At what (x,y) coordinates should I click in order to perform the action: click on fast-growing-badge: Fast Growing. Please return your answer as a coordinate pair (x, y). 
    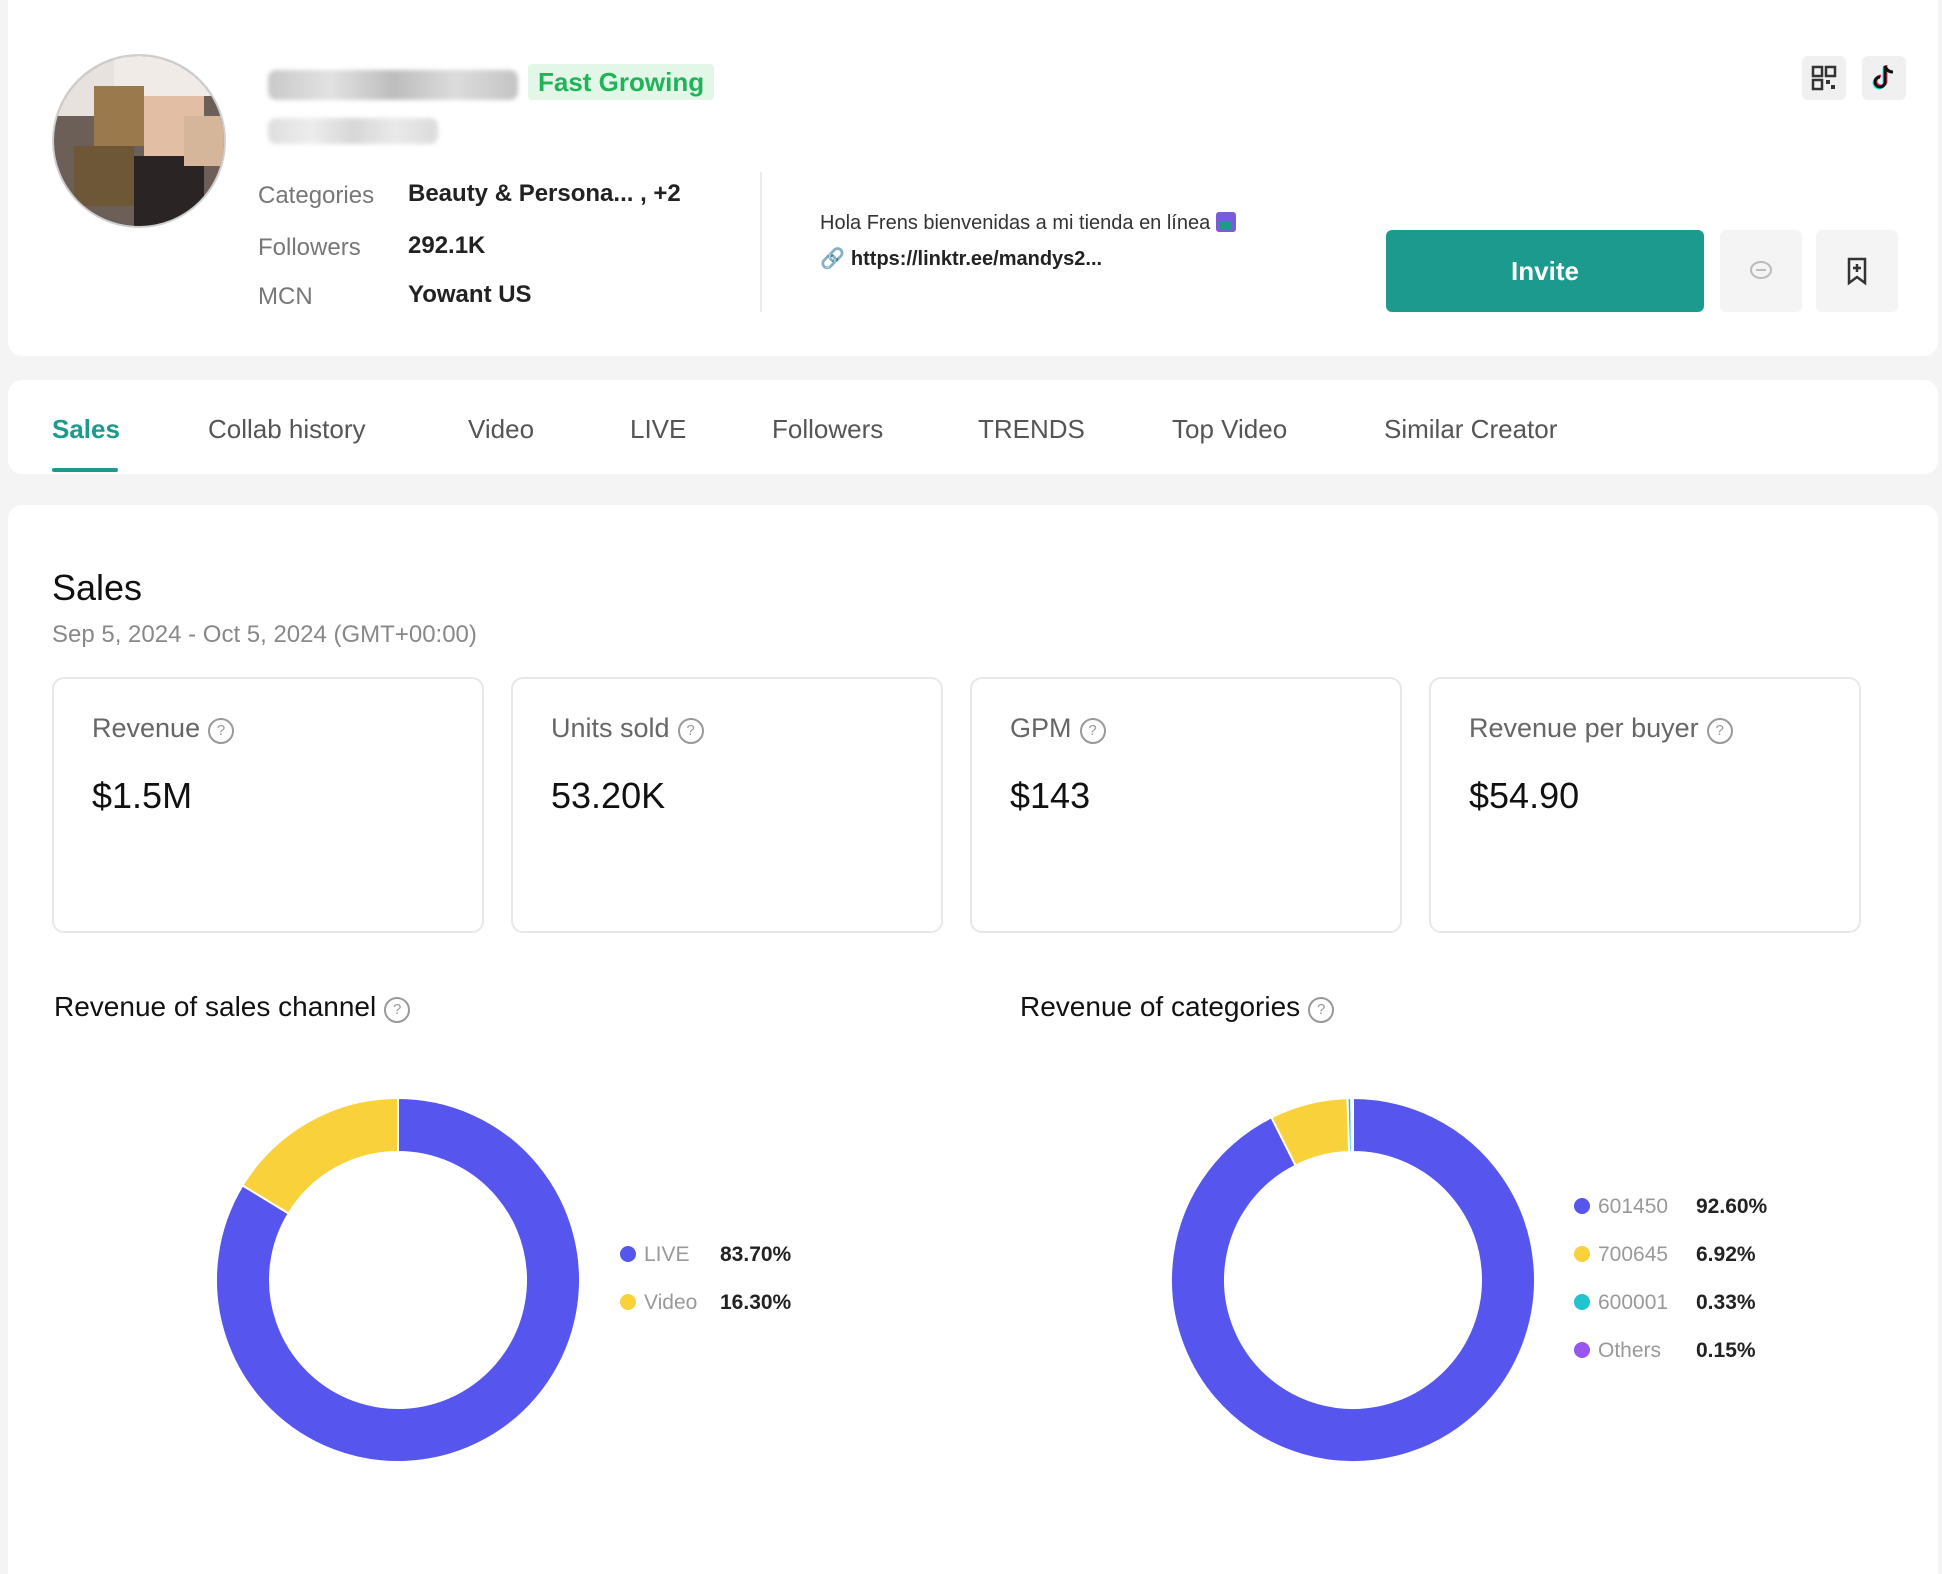
    Looking at the image, I should click on (621, 82).